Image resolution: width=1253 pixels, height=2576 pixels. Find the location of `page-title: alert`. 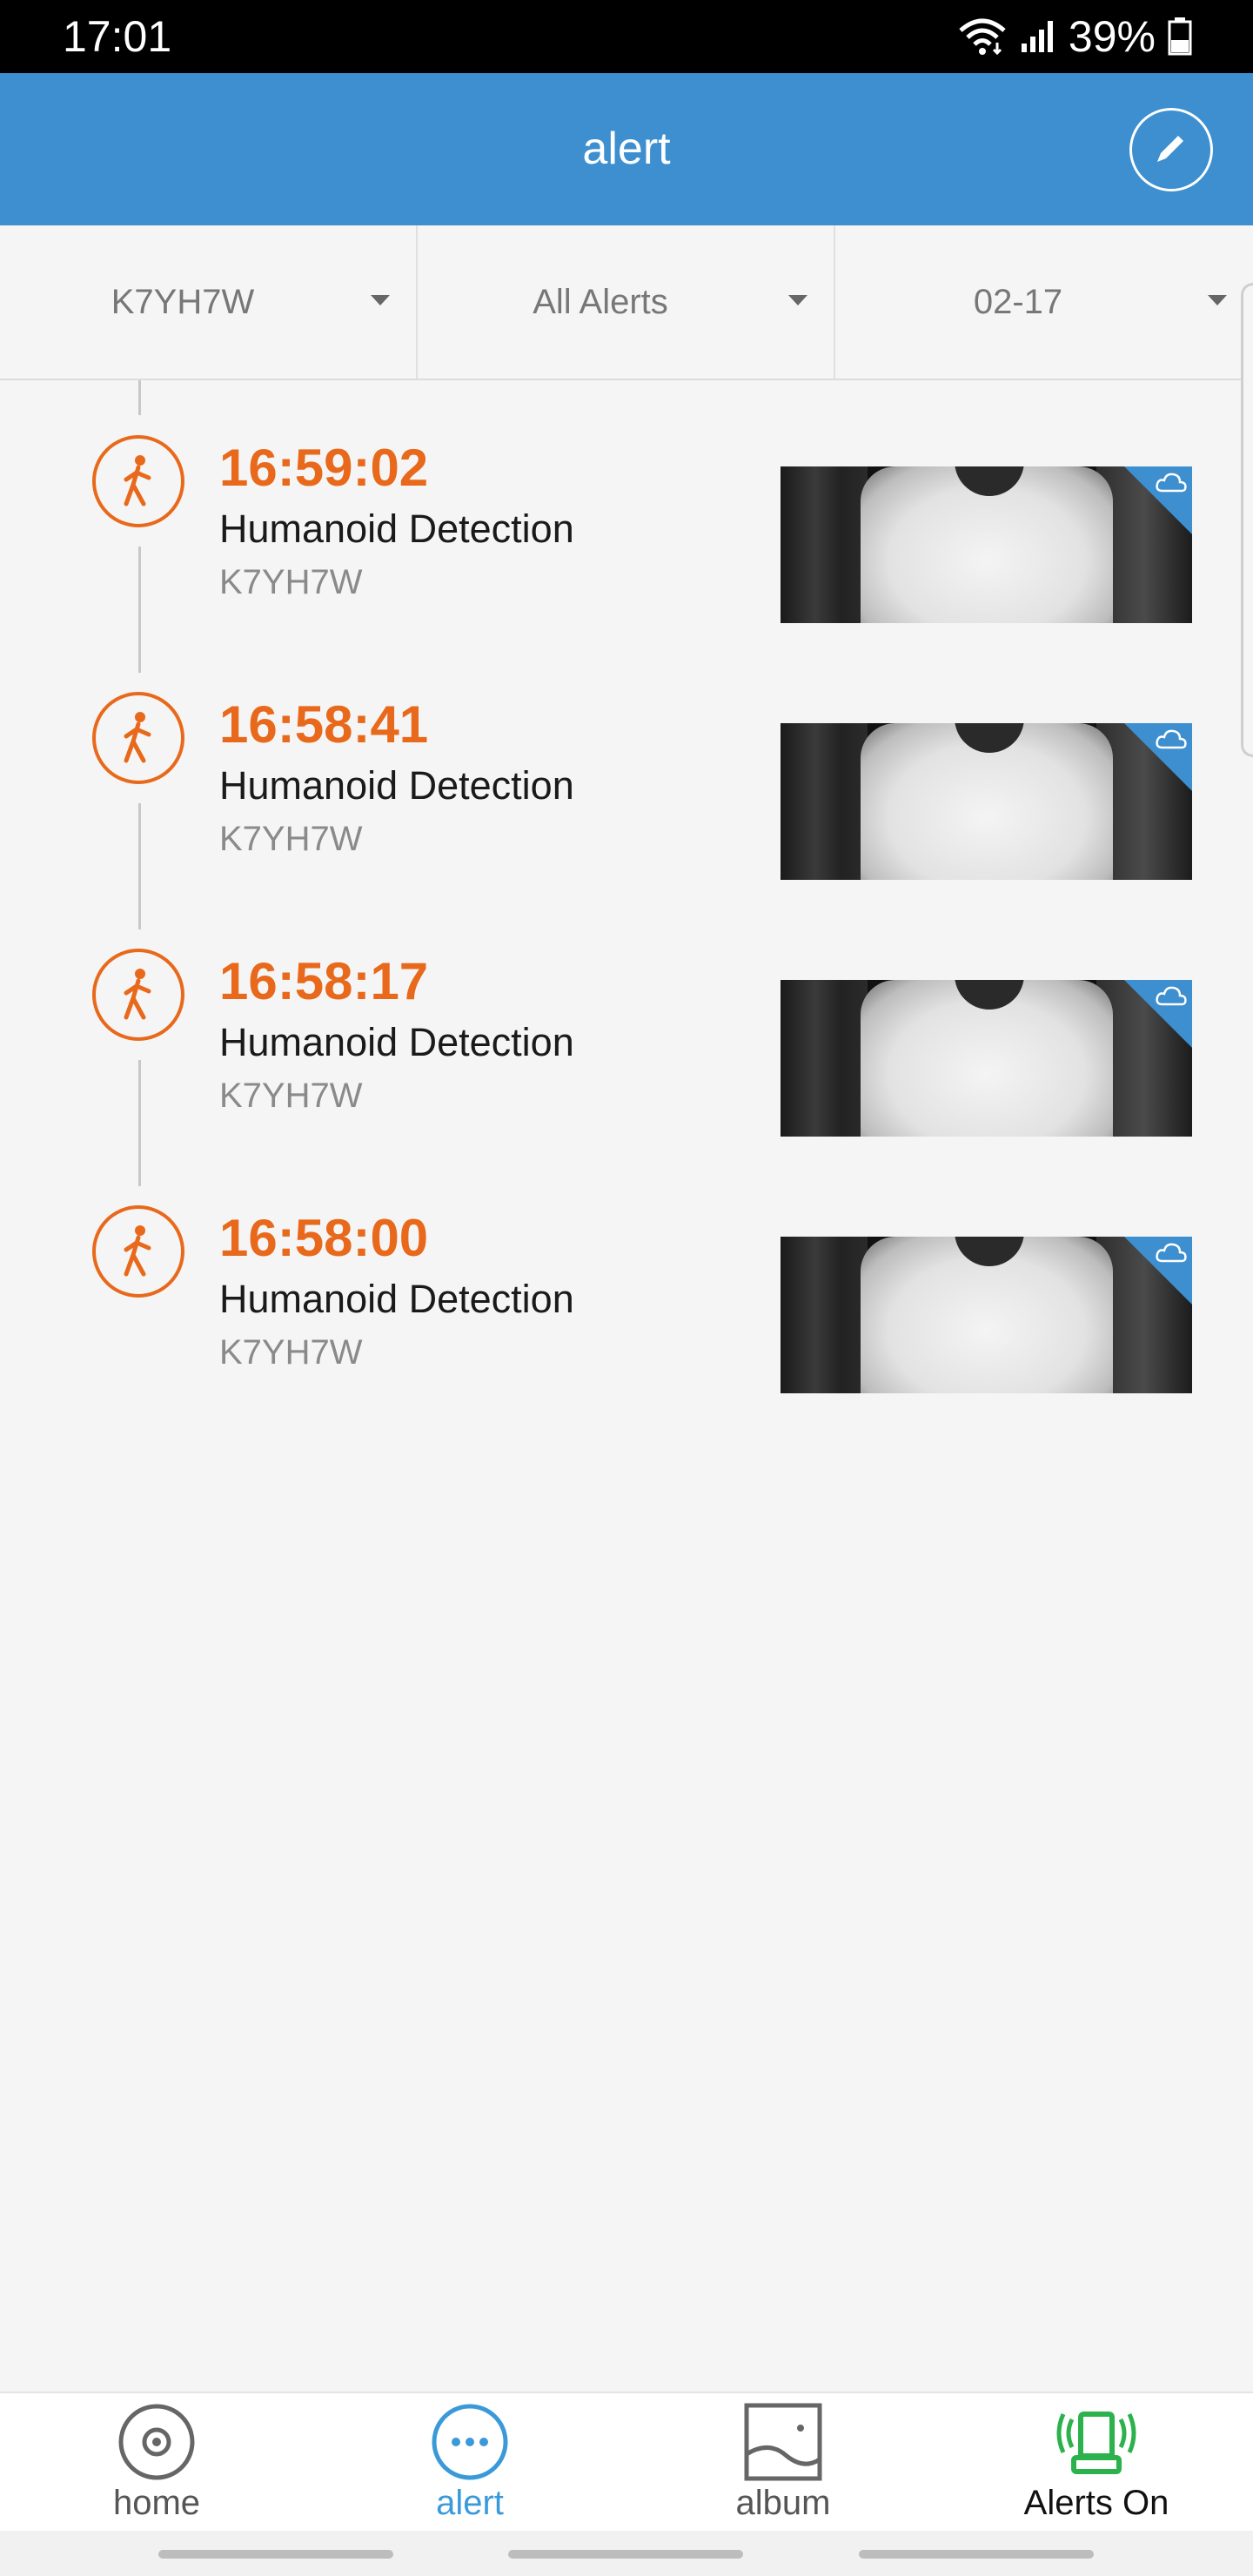

page-title: alert is located at coordinates (626, 149).